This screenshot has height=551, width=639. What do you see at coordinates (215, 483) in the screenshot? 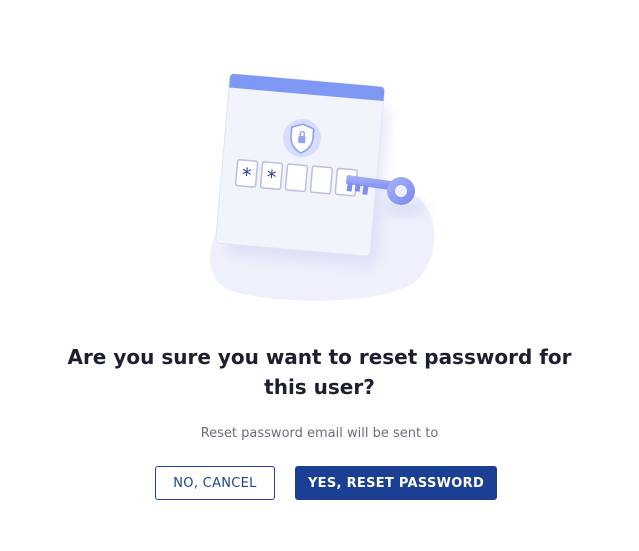
I see `cancel-button: NO, CANCEL` at bounding box center [215, 483].